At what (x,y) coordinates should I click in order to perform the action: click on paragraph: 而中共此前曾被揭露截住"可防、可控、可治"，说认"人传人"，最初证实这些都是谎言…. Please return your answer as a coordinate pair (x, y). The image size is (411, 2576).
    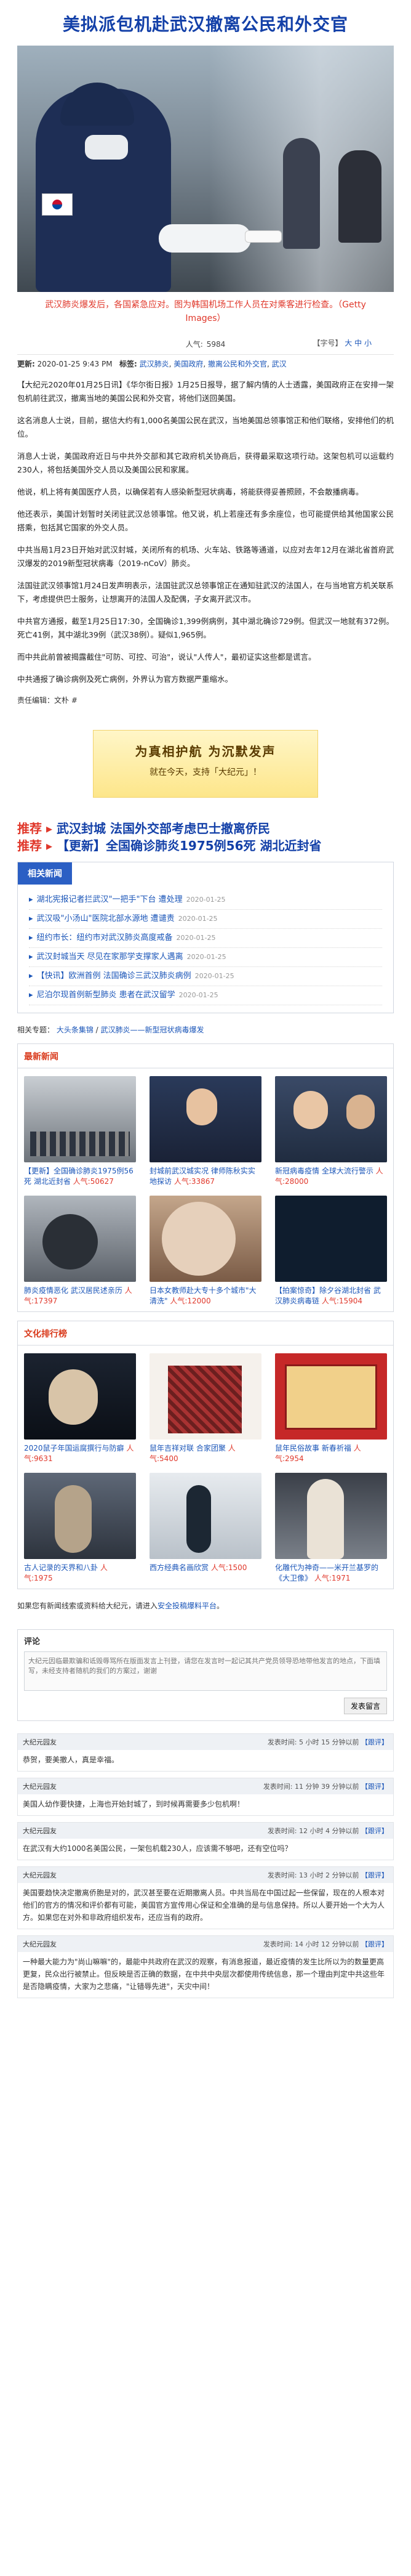
    Looking at the image, I should click on (166, 657).